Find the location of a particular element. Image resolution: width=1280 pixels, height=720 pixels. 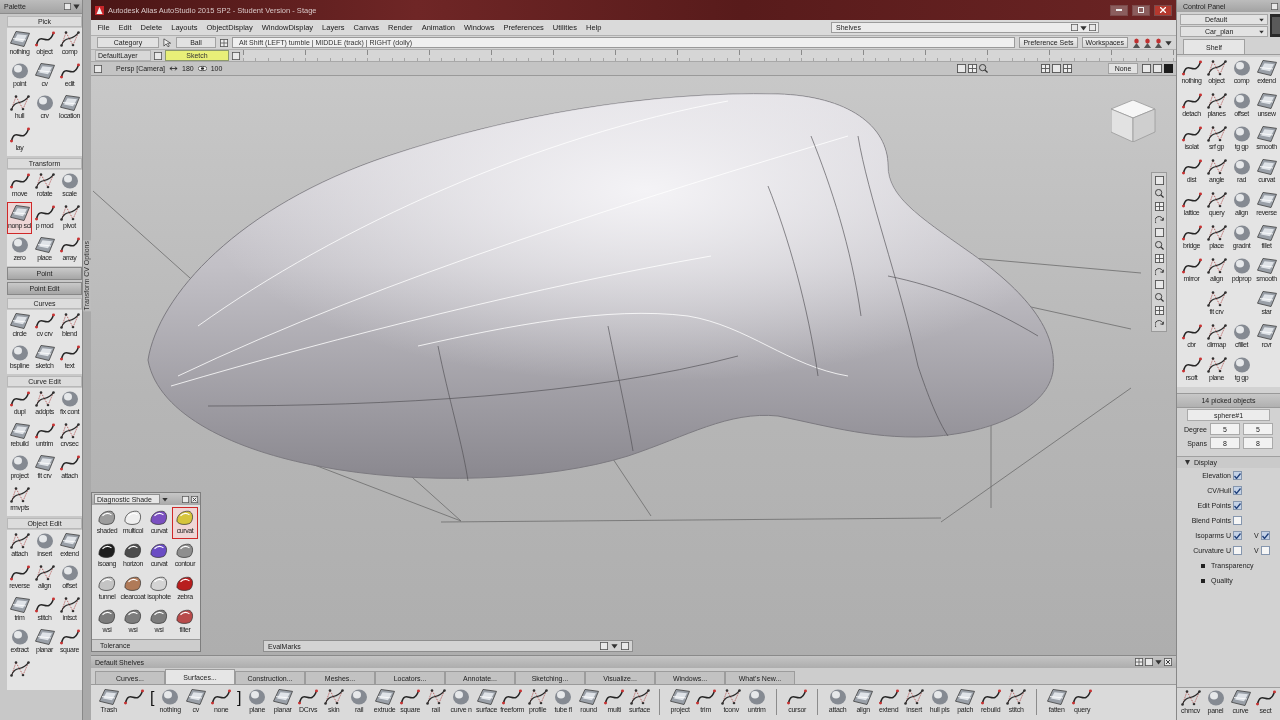

group-bracket: [ is located at coordinates (152, 698).